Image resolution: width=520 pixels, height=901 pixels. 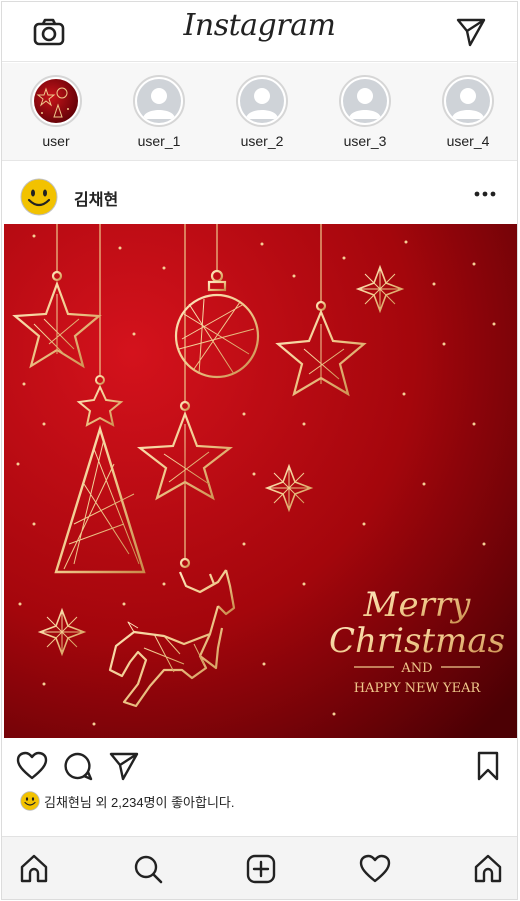 What do you see at coordinates (485, 194) in the screenshot?
I see `more-horizontal-icon` at bounding box center [485, 194].